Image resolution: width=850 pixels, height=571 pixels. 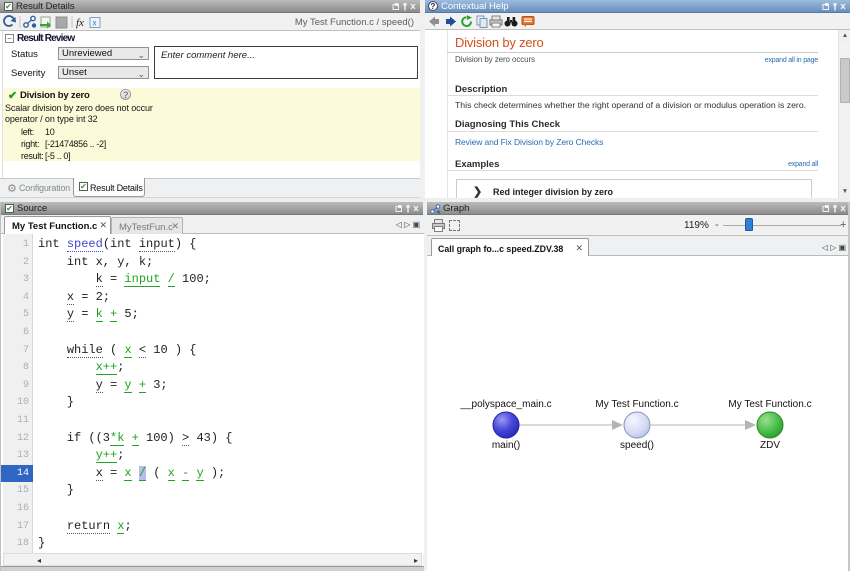 What do you see at coordinates (80, 23) in the screenshot?
I see `svg-text: fx` at bounding box center [80, 23].